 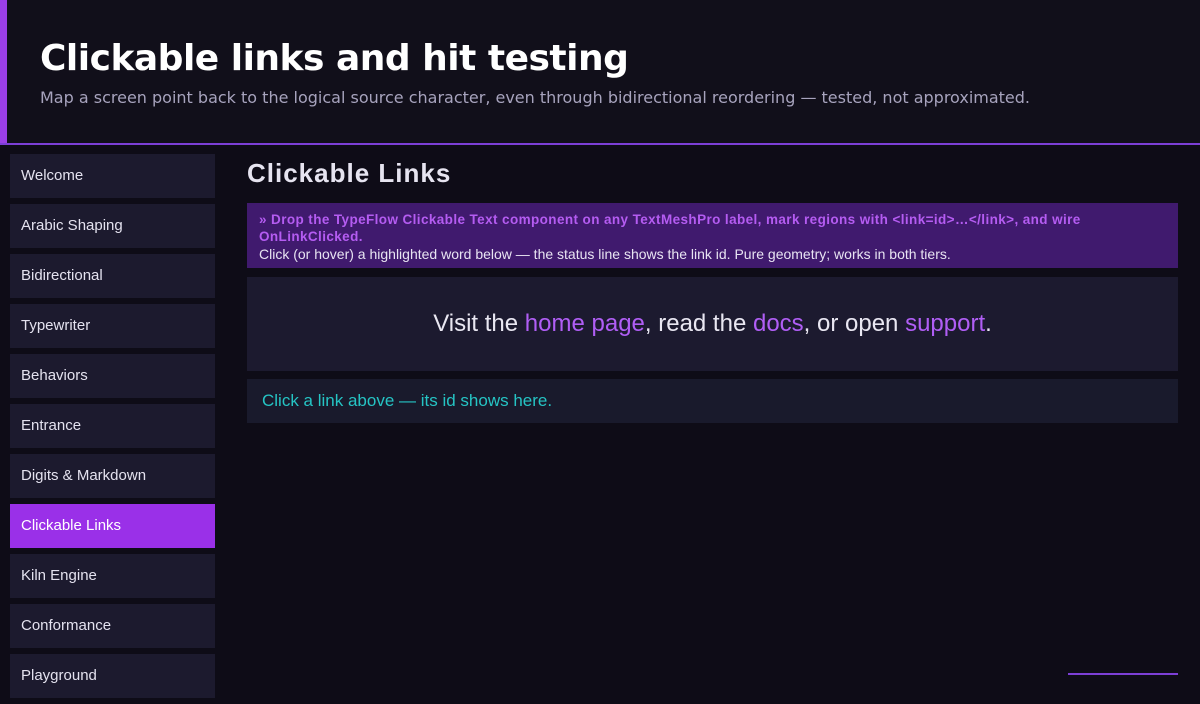 I want to click on sidebar-item-behaviors: Behaviors, so click(x=112, y=376).